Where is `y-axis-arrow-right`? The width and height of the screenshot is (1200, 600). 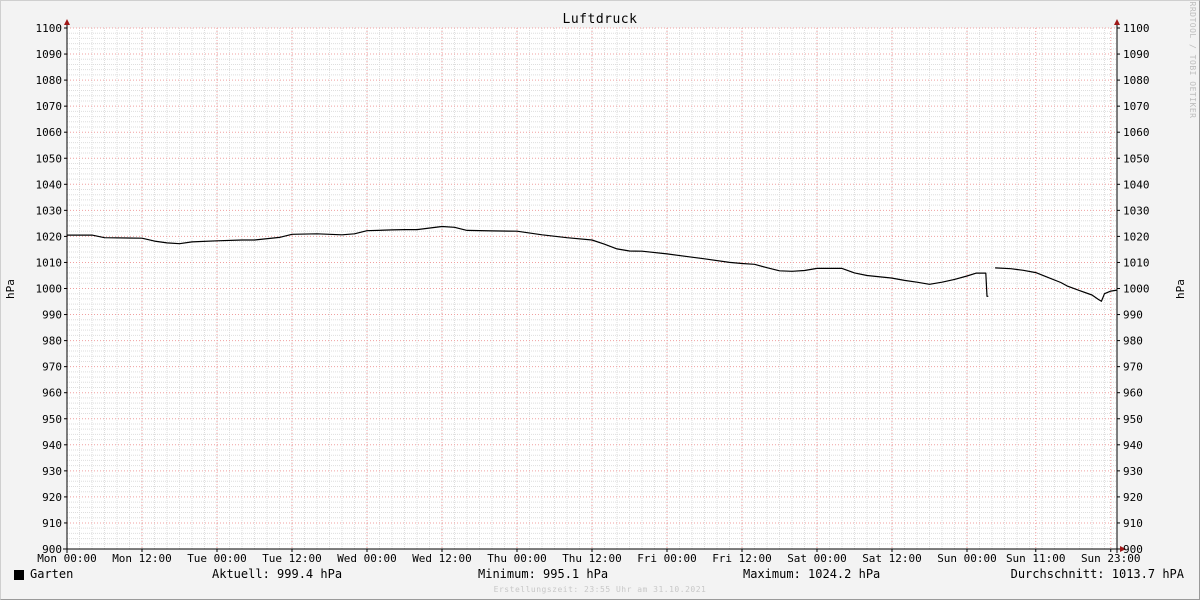 y-axis-arrow-right is located at coordinates (1117, 22).